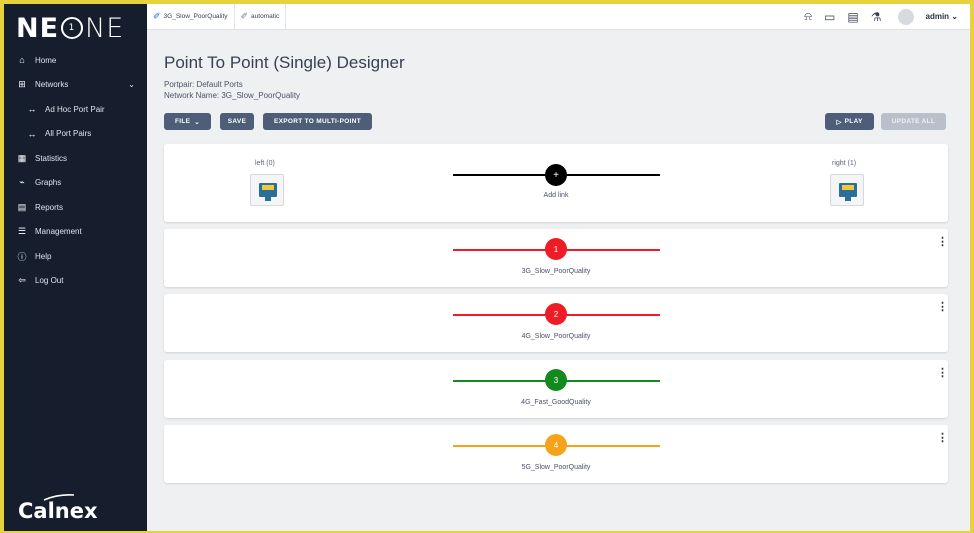 This screenshot has width=974, height=533. What do you see at coordinates (232, 95) in the screenshot?
I see `network-name-info: Network Name: 3G_Slow_PoorQuality` at bounding box center [232, 95].